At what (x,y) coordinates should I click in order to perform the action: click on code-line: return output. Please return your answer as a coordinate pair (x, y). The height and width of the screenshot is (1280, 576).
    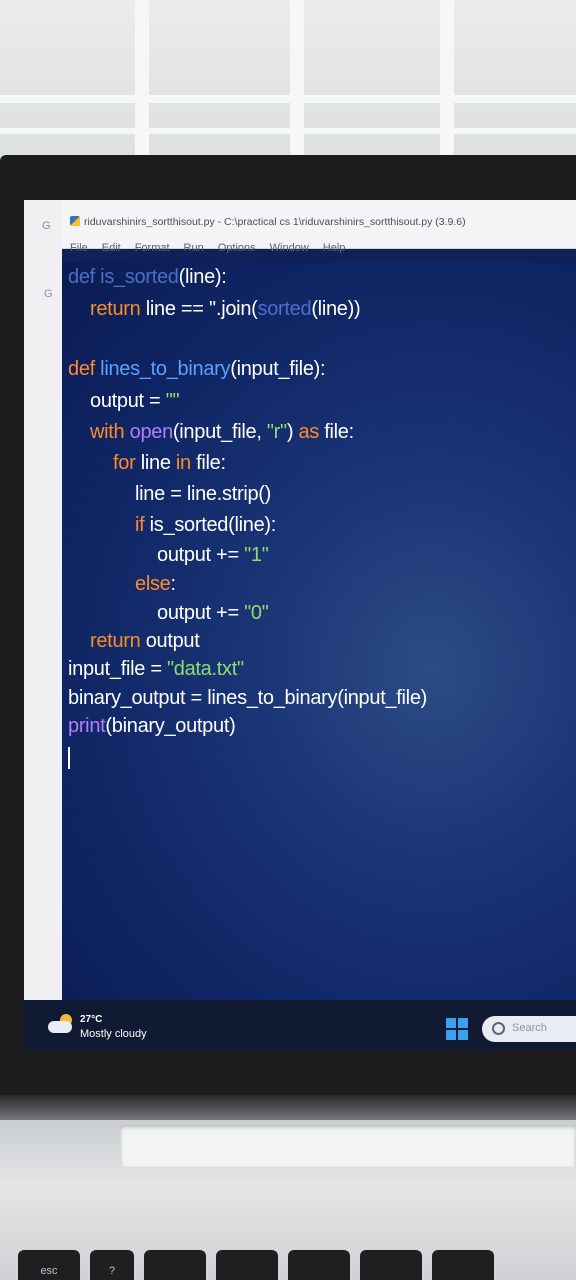
    Looking at the image, I should click on (145, 641).